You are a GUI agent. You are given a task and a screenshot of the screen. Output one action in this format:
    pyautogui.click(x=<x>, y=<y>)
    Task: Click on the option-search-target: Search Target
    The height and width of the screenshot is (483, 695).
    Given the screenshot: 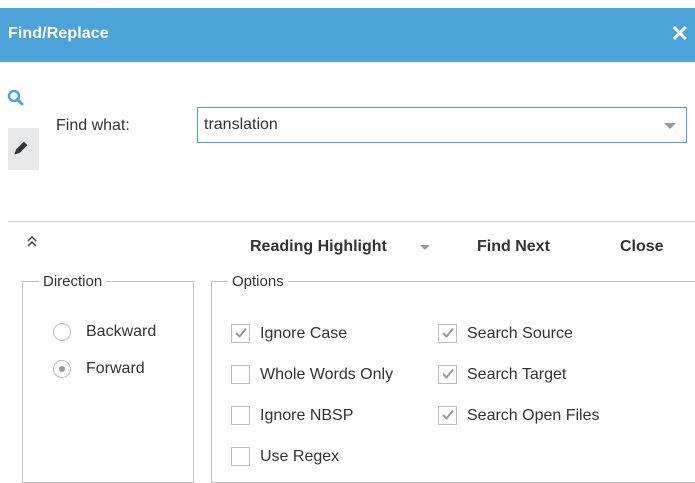 What is the action you would take?
    pyautogui.click(x=502, y=374)
    